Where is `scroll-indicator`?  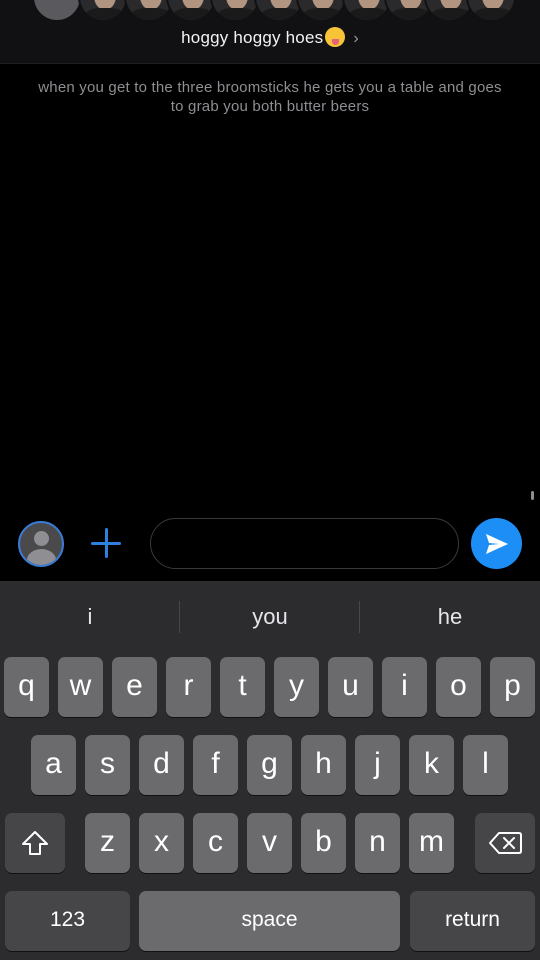
scroll-indicator is located at coordinates (532, 495).